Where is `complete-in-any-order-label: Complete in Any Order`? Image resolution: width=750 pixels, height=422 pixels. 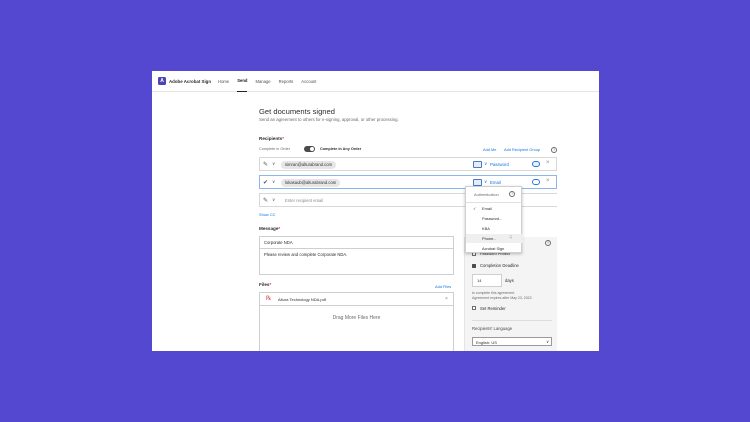 complete-in-any-order-label: Complete in Any Order is located at coordinates (341, 149).